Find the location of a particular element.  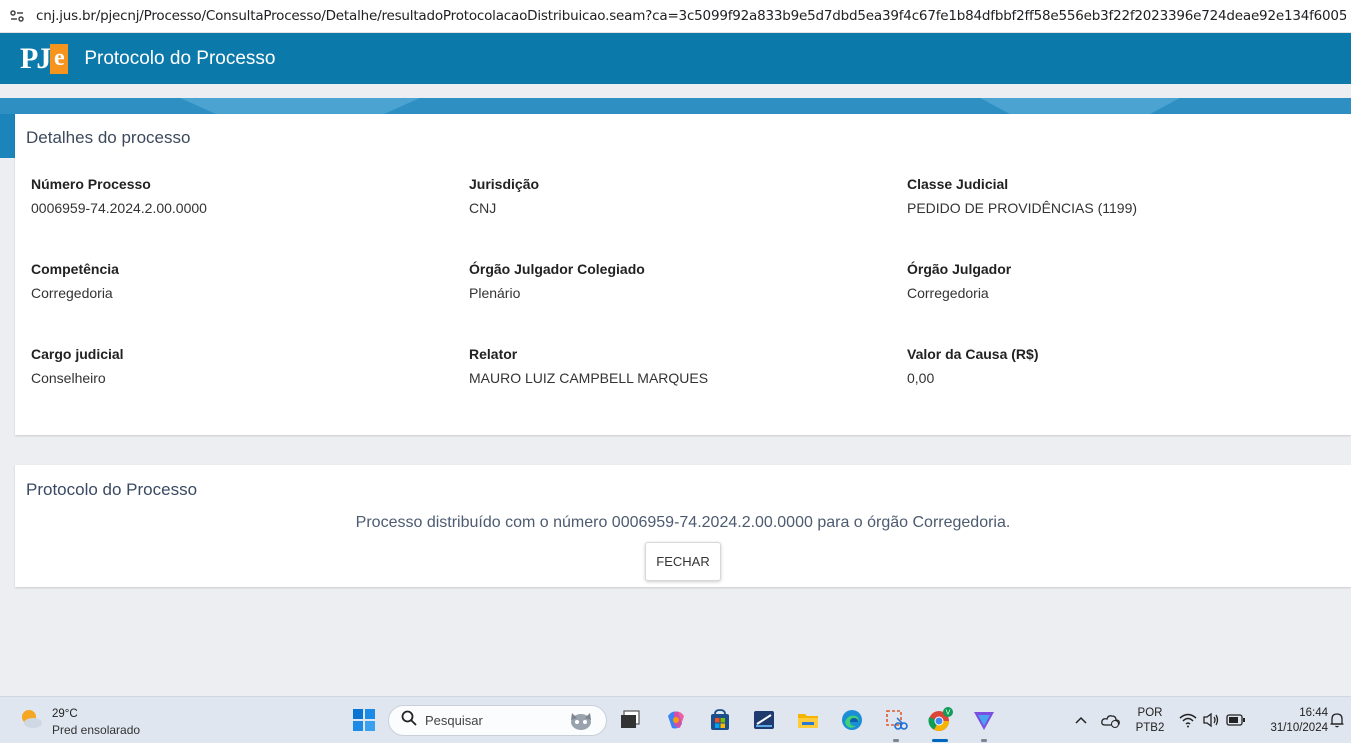

field-value: CNJ is located at coordinates (483, 208).